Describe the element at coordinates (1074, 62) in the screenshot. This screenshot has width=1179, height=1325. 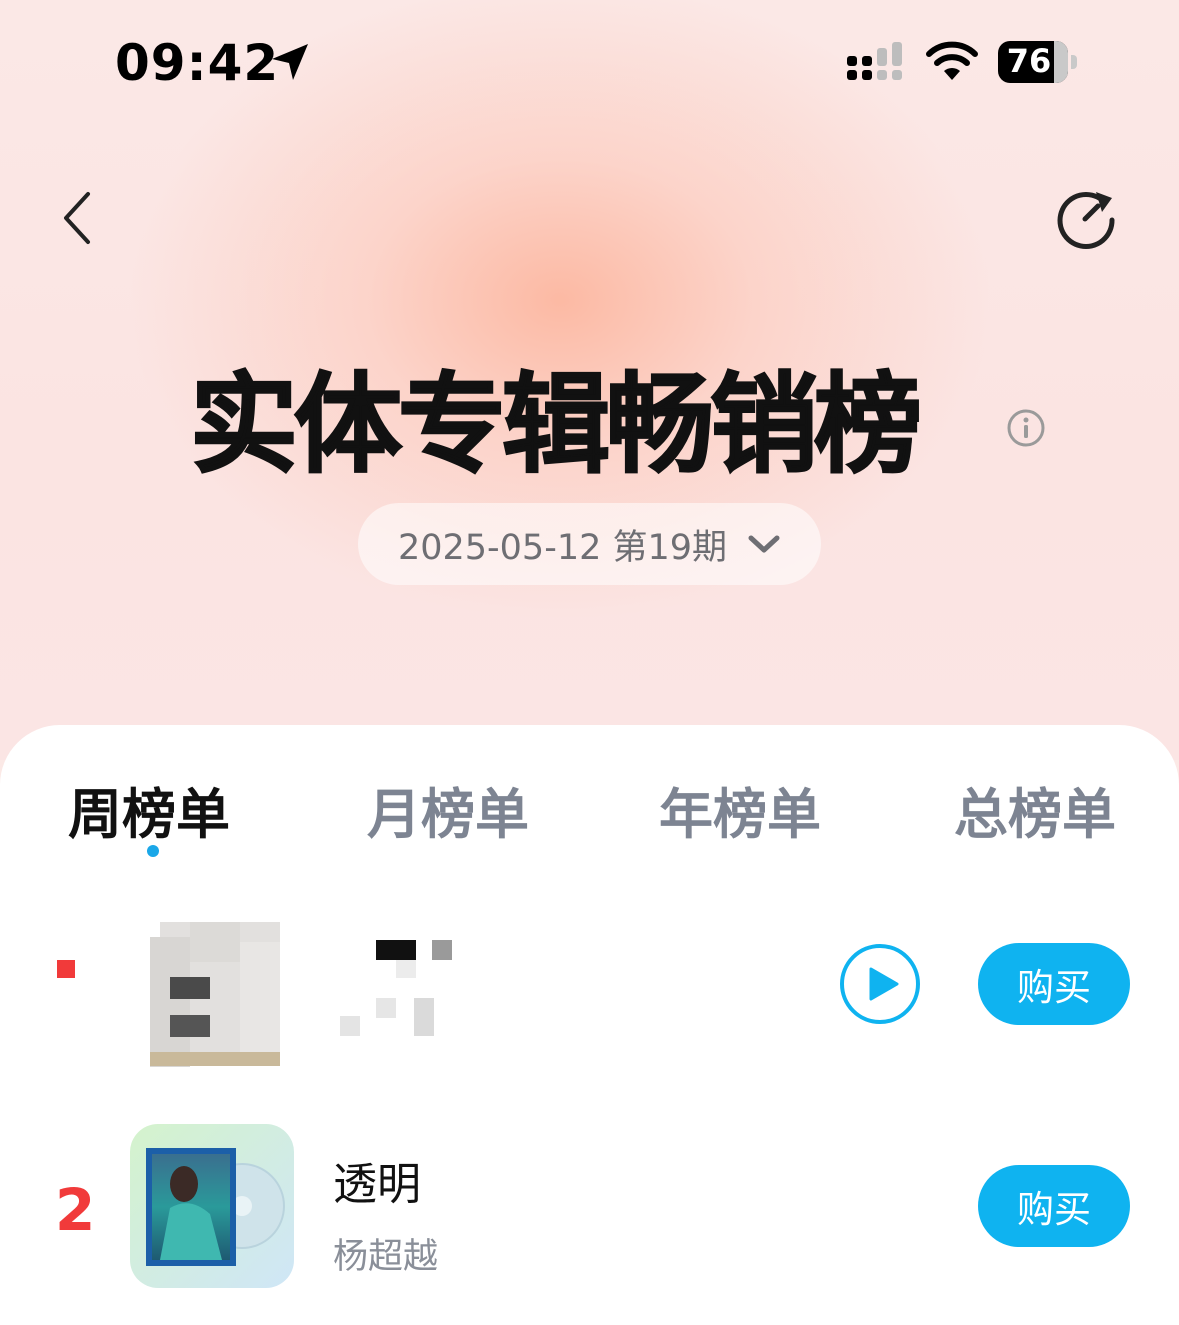
I see `battery-cap` at that location.